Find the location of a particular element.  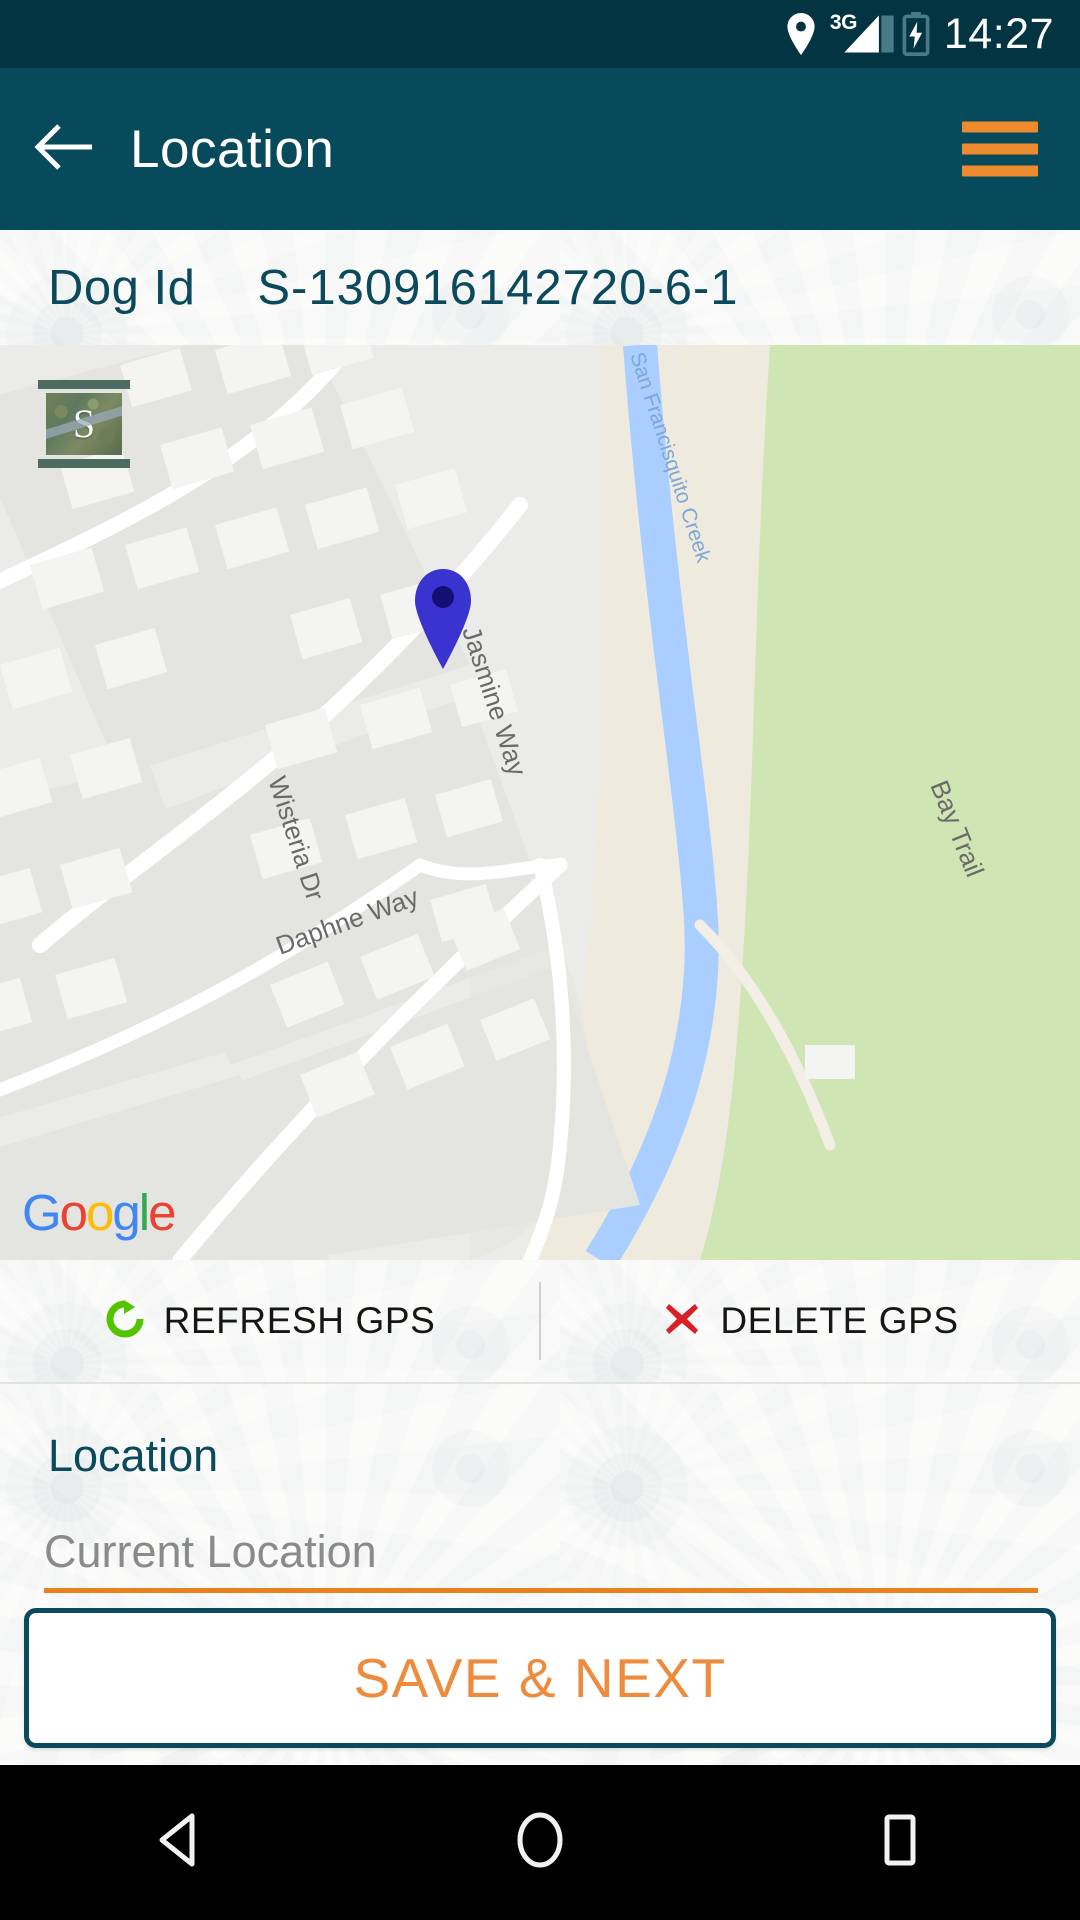

delete-gps-button: DELETE GPS is located at coordinates (810, 1321).